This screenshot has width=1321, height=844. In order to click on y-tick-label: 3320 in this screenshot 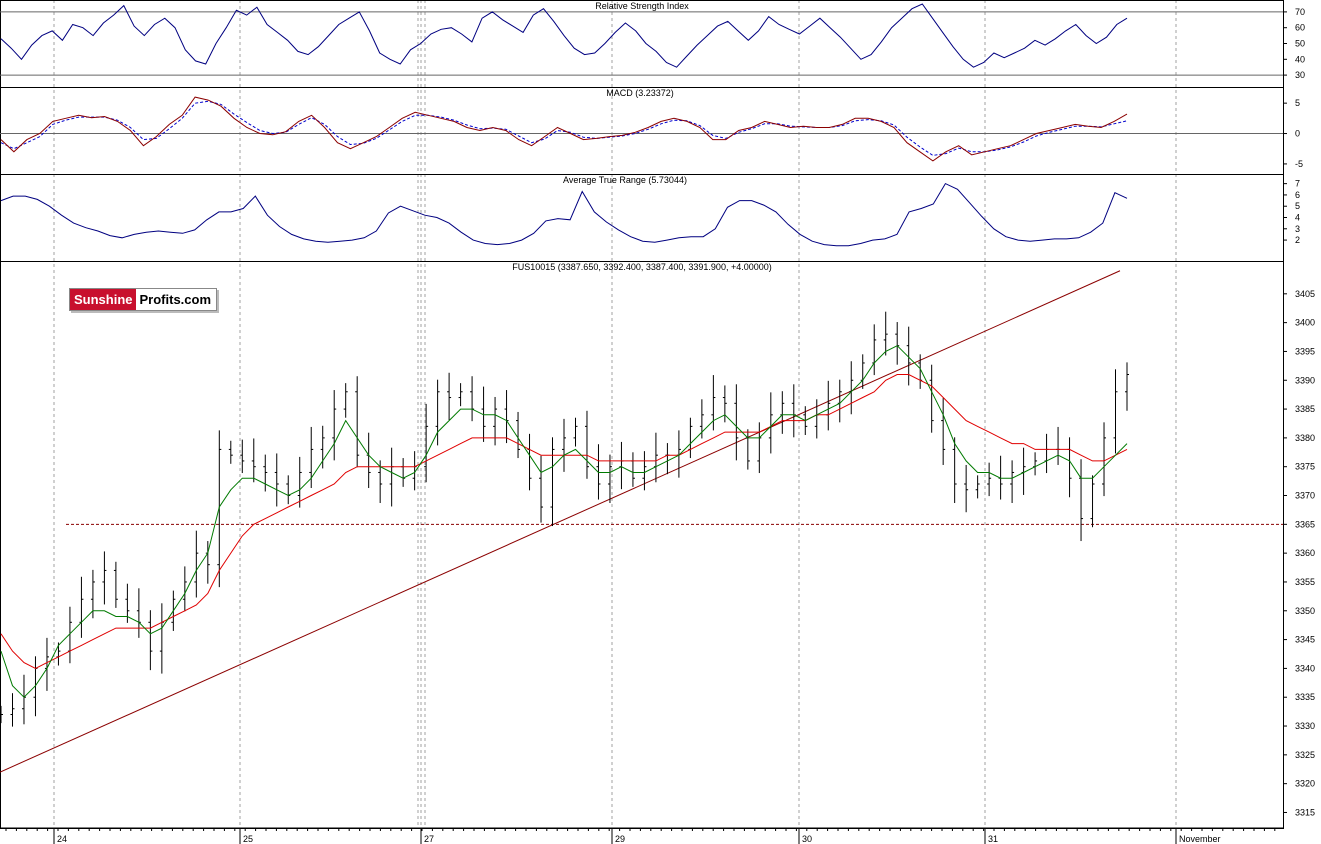, I will do `click(1305, 784)`.